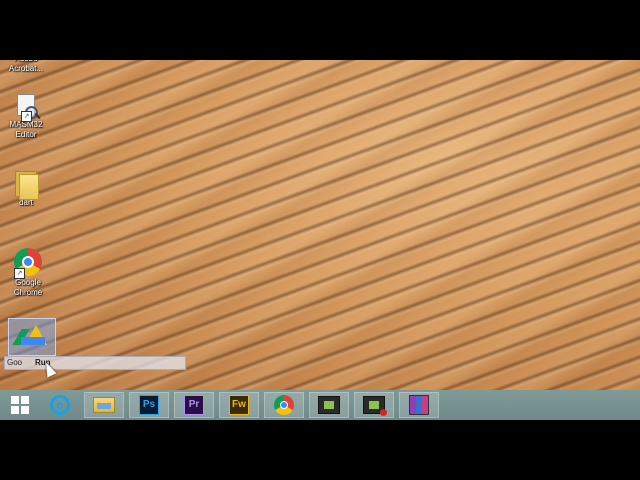  What do you see at coordinates (28, 108) in the screenshot?
I see `masm32-editor-icon: ↗` at bounding box center [28, 108].